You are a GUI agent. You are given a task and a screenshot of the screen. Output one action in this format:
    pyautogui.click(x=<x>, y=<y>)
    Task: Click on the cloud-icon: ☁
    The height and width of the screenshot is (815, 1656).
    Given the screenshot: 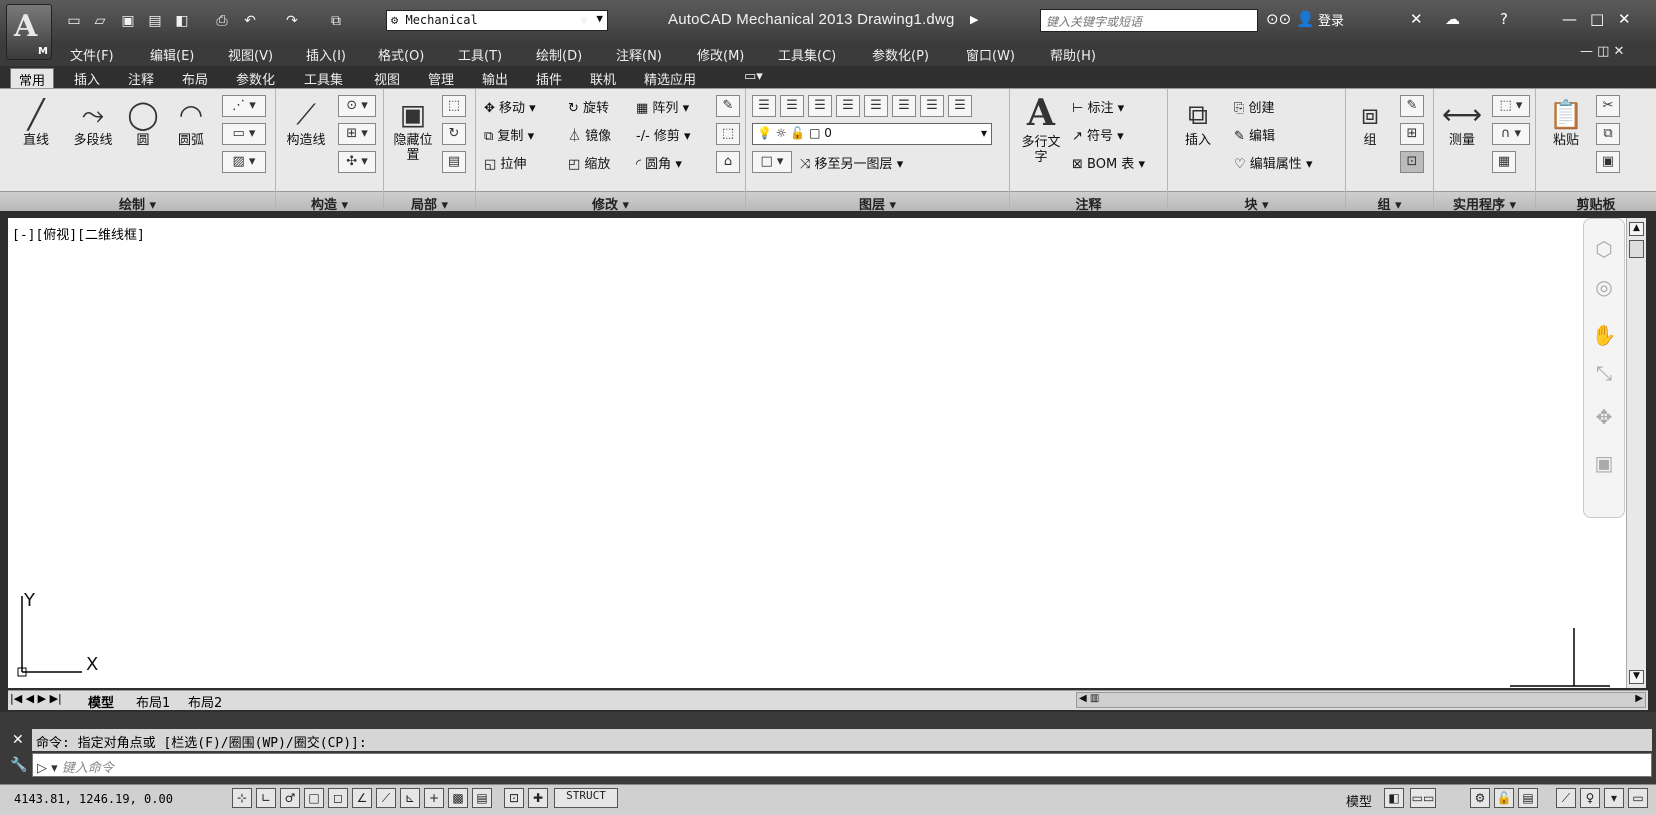 What is the action you would take?
    pyautogui.click(x=1452, y=19)
    